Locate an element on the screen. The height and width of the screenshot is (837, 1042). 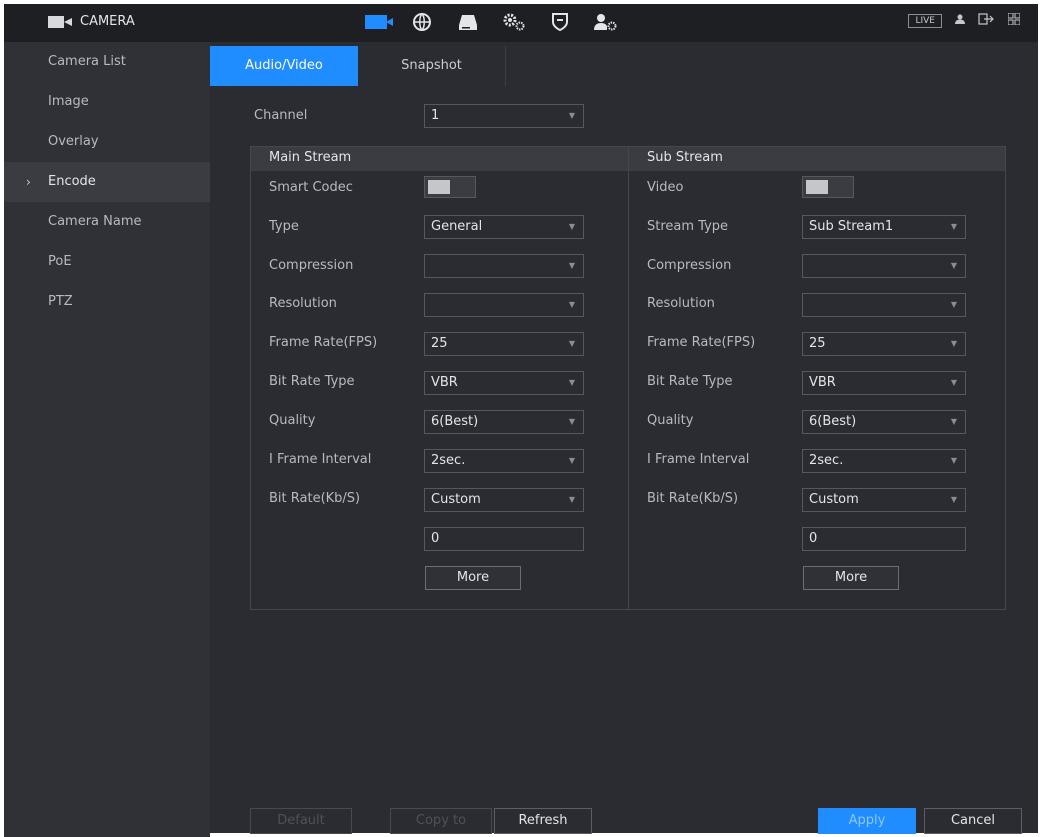
sub-iframe-interval-select: 2sec. ▼ is located at coordinates (884, 461).